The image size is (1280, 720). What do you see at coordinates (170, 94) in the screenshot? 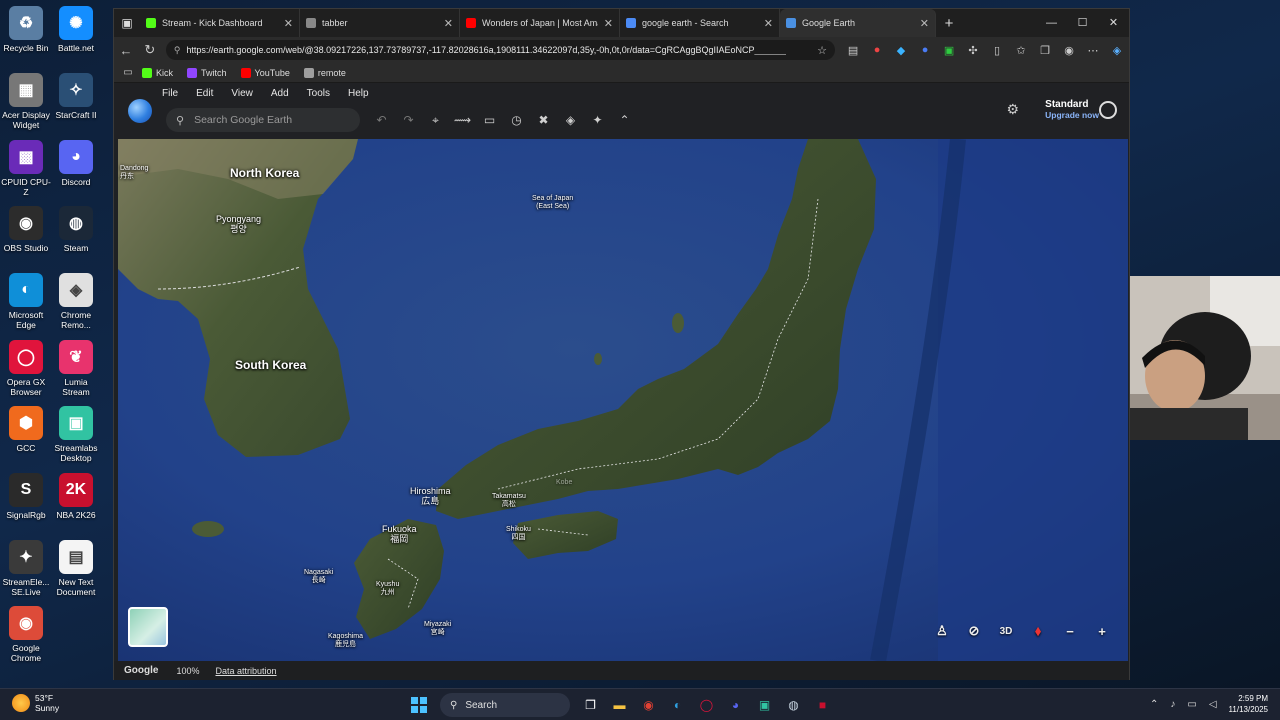
I see `menu-item-file: File` at bounding box center [170, 94].